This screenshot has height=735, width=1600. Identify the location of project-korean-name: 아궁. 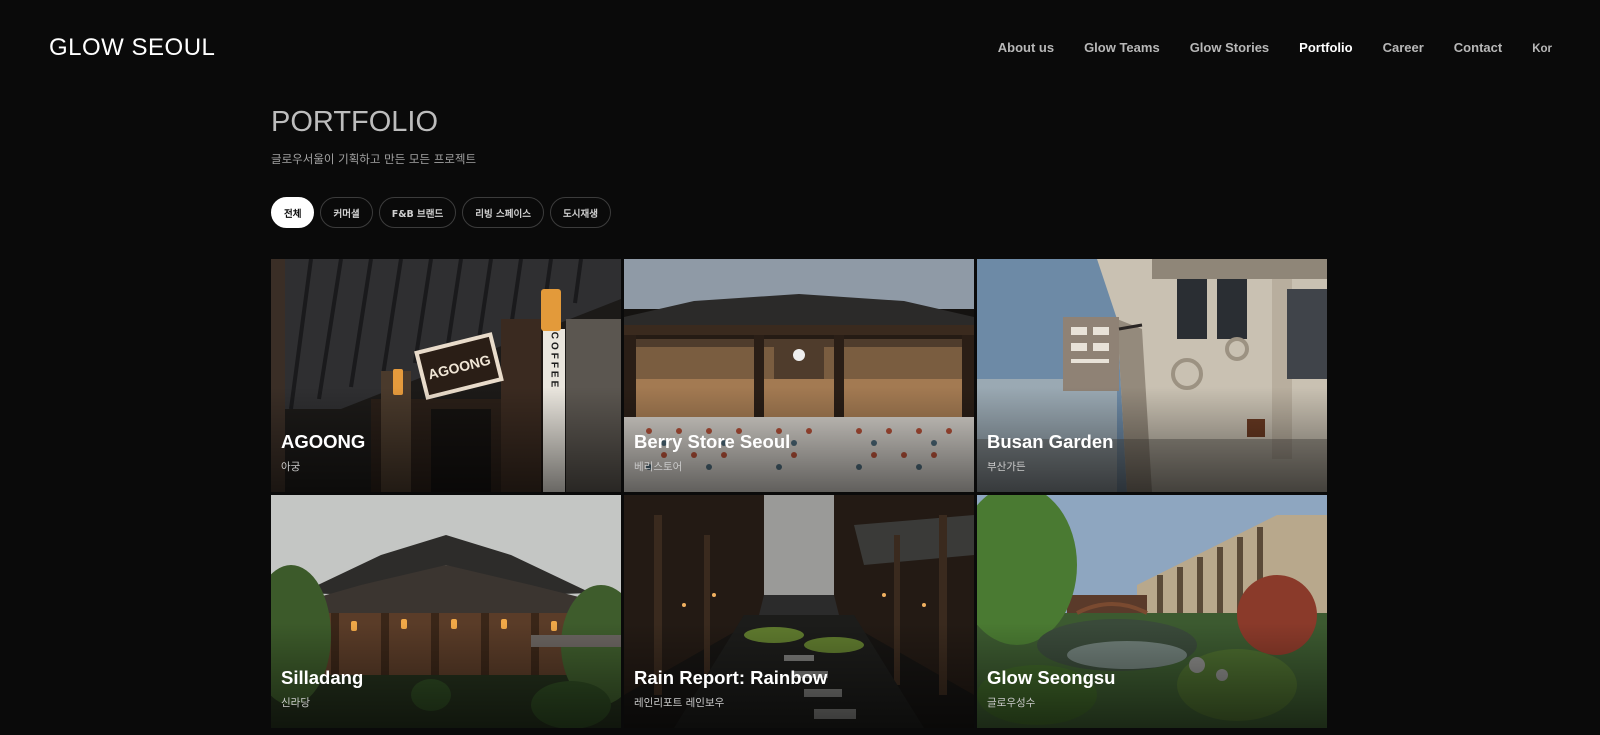
(291, 467).